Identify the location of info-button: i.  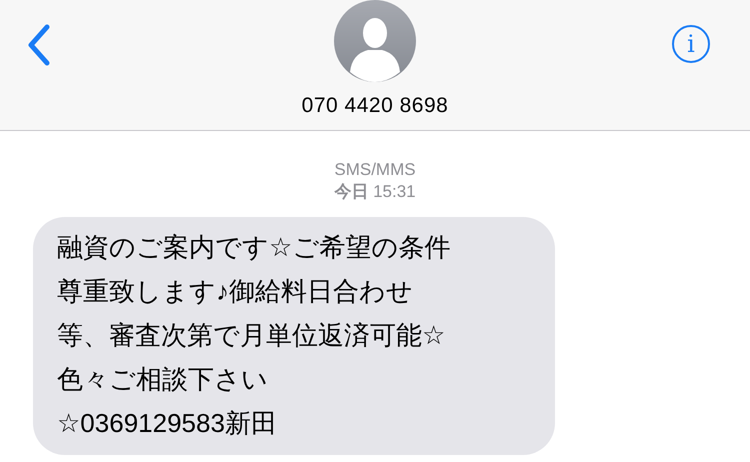
(691, 44).